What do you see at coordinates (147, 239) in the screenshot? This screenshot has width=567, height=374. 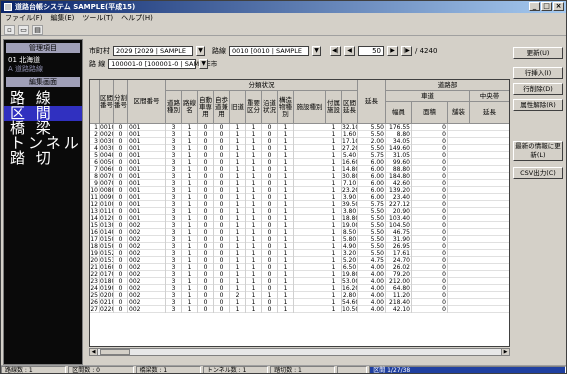 I see `table-cell: 002` at bounding box center [147, 239].